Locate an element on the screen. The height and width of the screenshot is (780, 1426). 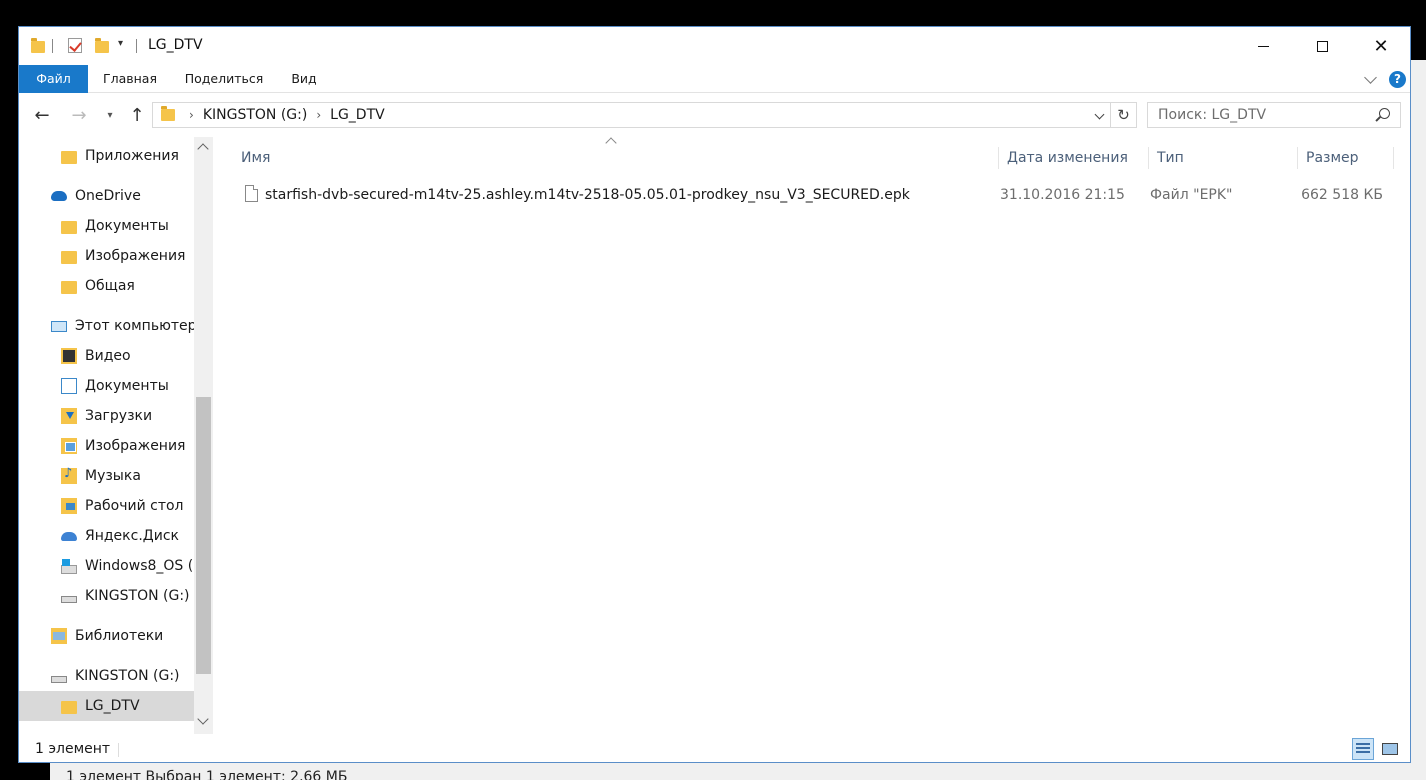
sidebar-item-onedrive-pictures: Изображения is located at coordinates (106, 256).